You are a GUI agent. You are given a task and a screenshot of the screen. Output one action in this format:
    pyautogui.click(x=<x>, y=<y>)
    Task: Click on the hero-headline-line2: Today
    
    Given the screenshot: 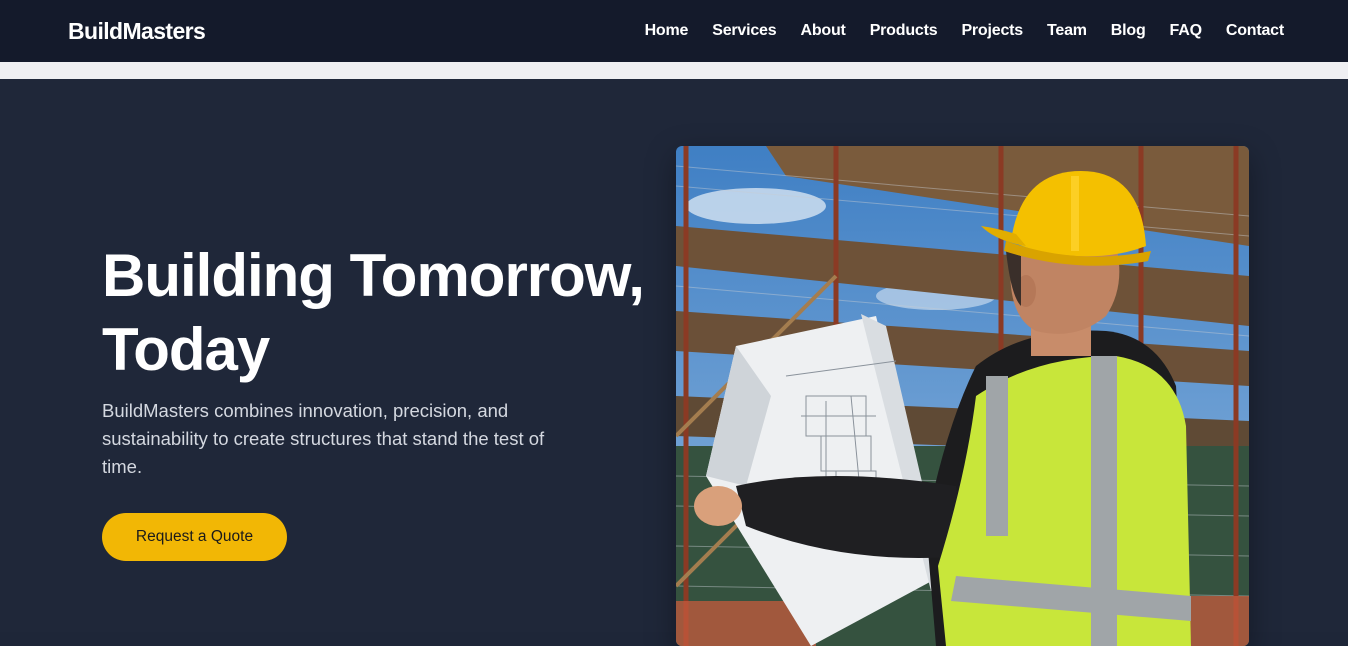 What is the action you would take?
    pyautogui.click(x=186, y=349)
    